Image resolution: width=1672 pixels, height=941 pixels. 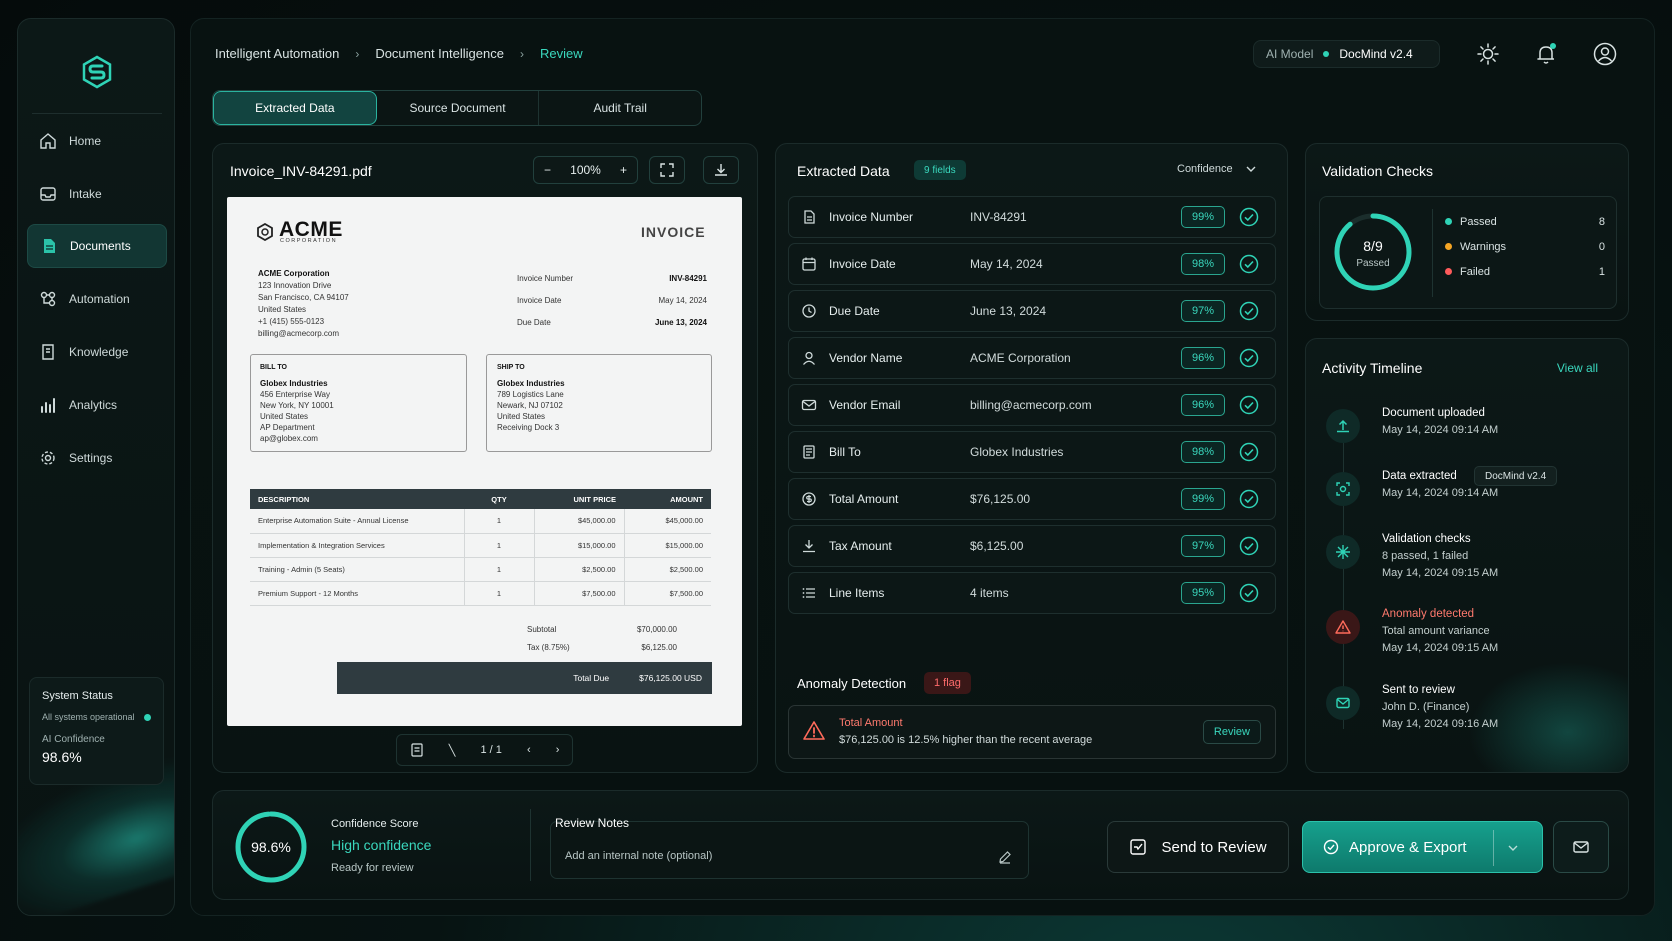 I want to click on field-value: $76,125.00, so click(x=1000, y=499).